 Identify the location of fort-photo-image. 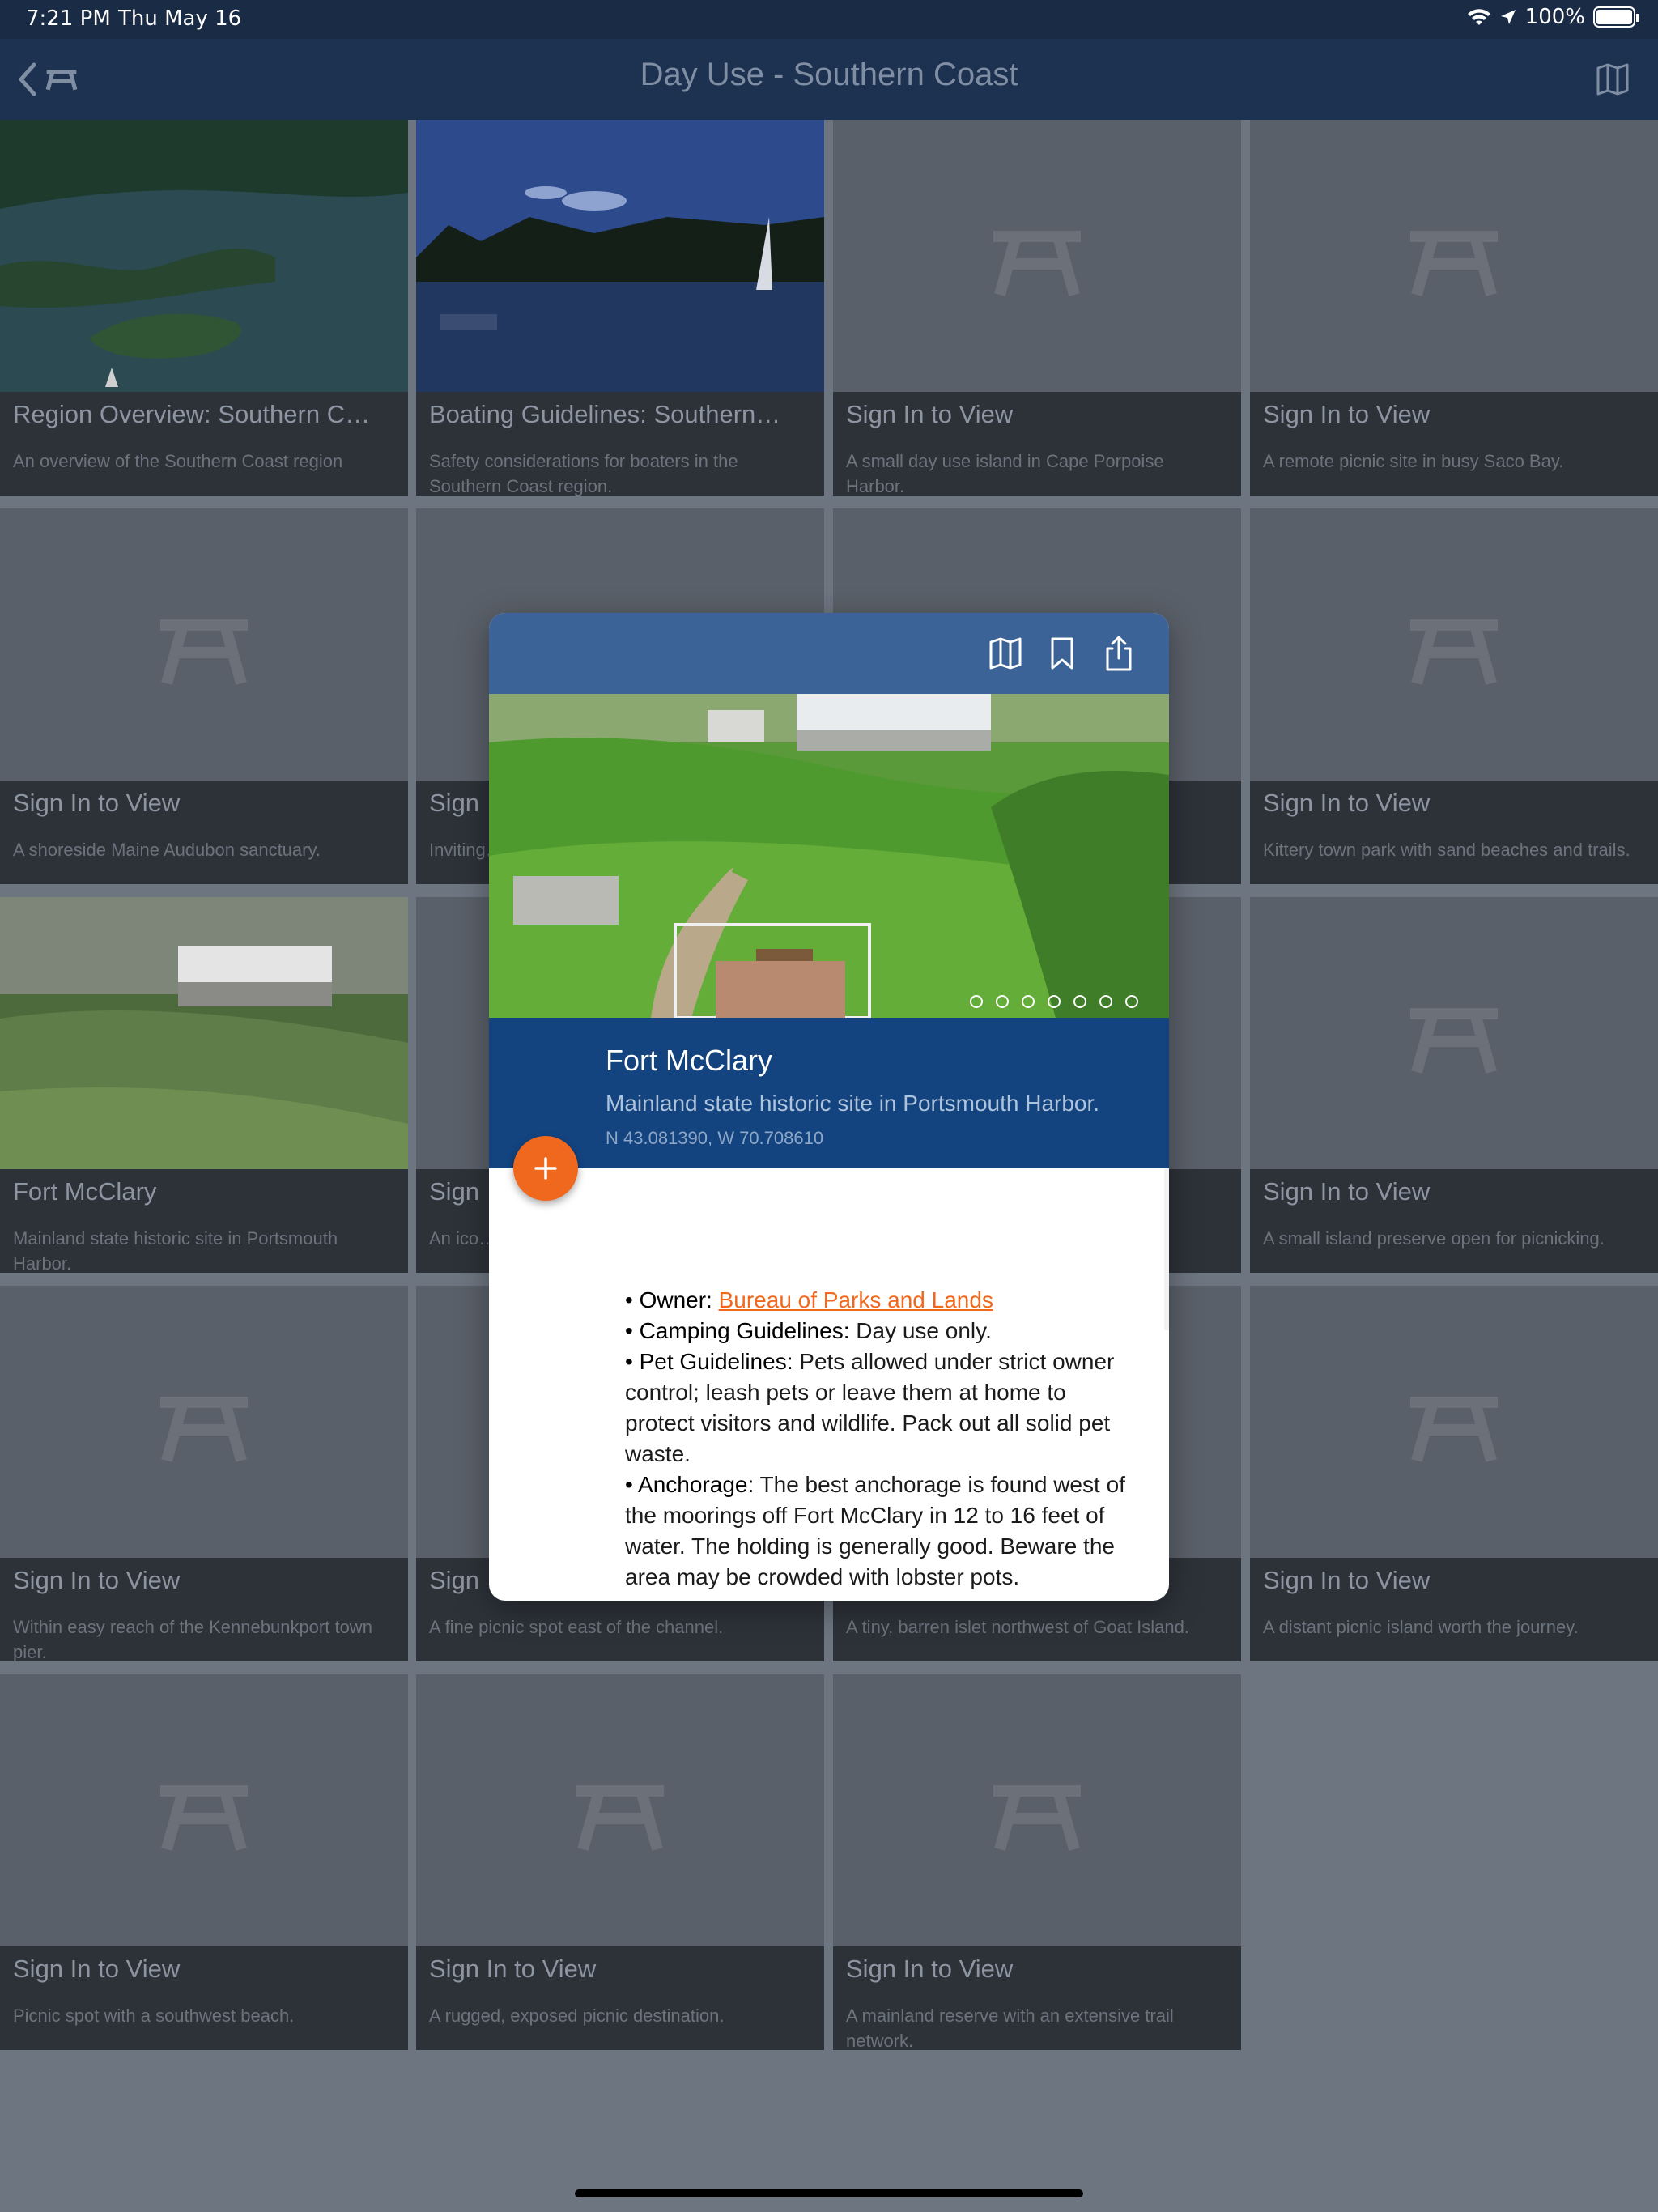
(829, 856).